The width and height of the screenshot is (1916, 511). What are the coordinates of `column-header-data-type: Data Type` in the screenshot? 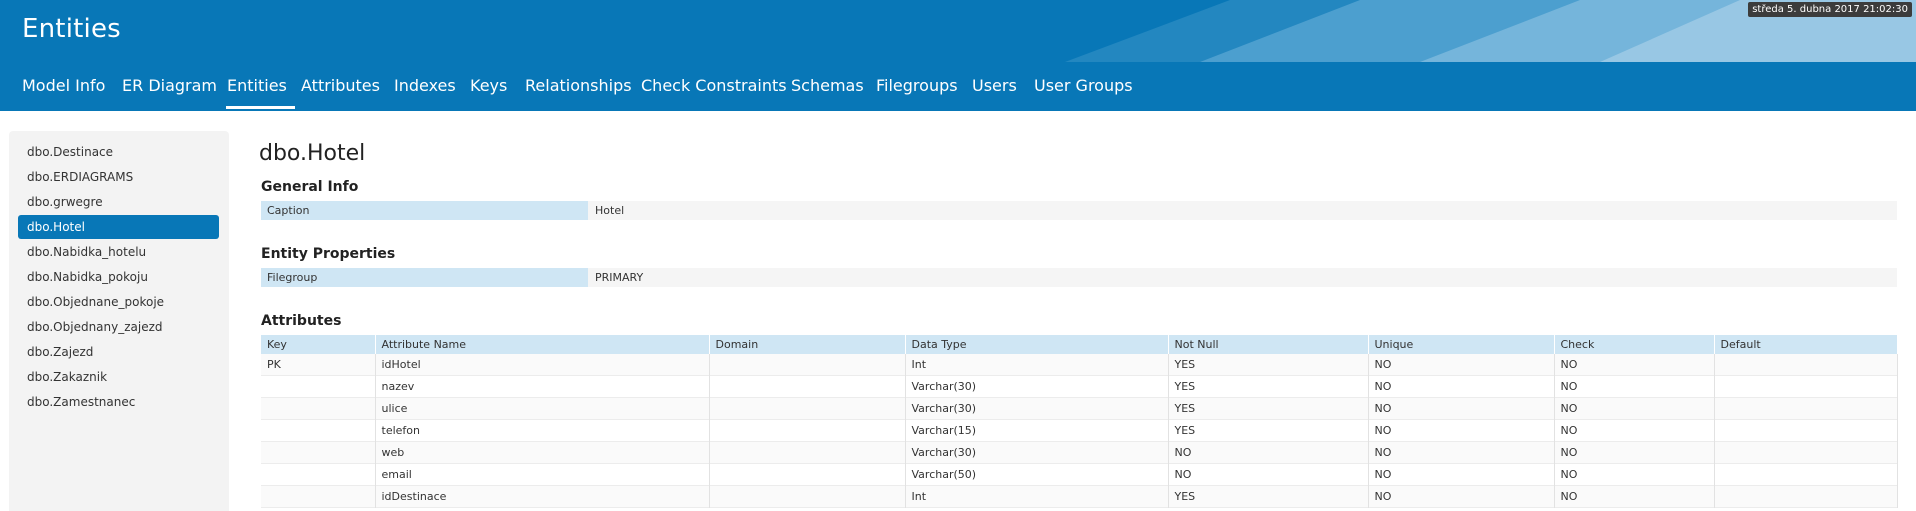 It's located at (1037, 344).